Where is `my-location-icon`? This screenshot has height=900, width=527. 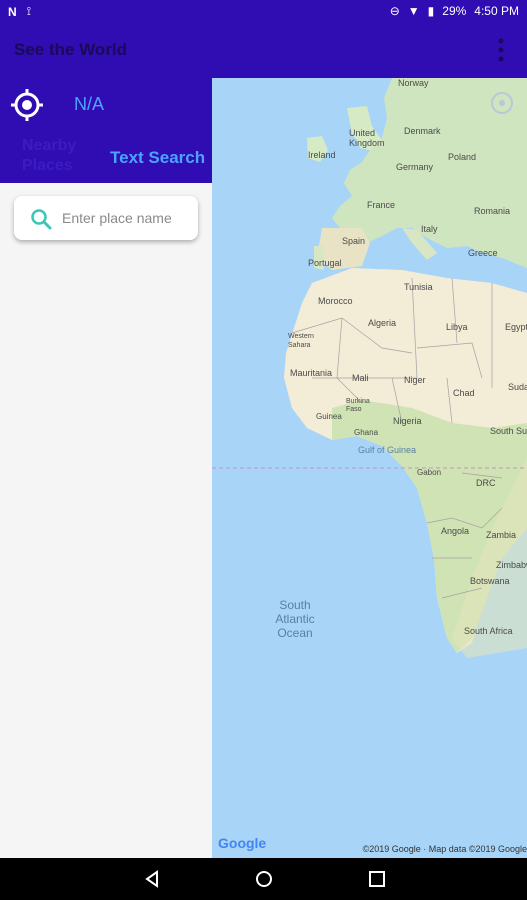 my-location-icon is located at coordinates (27, 105).